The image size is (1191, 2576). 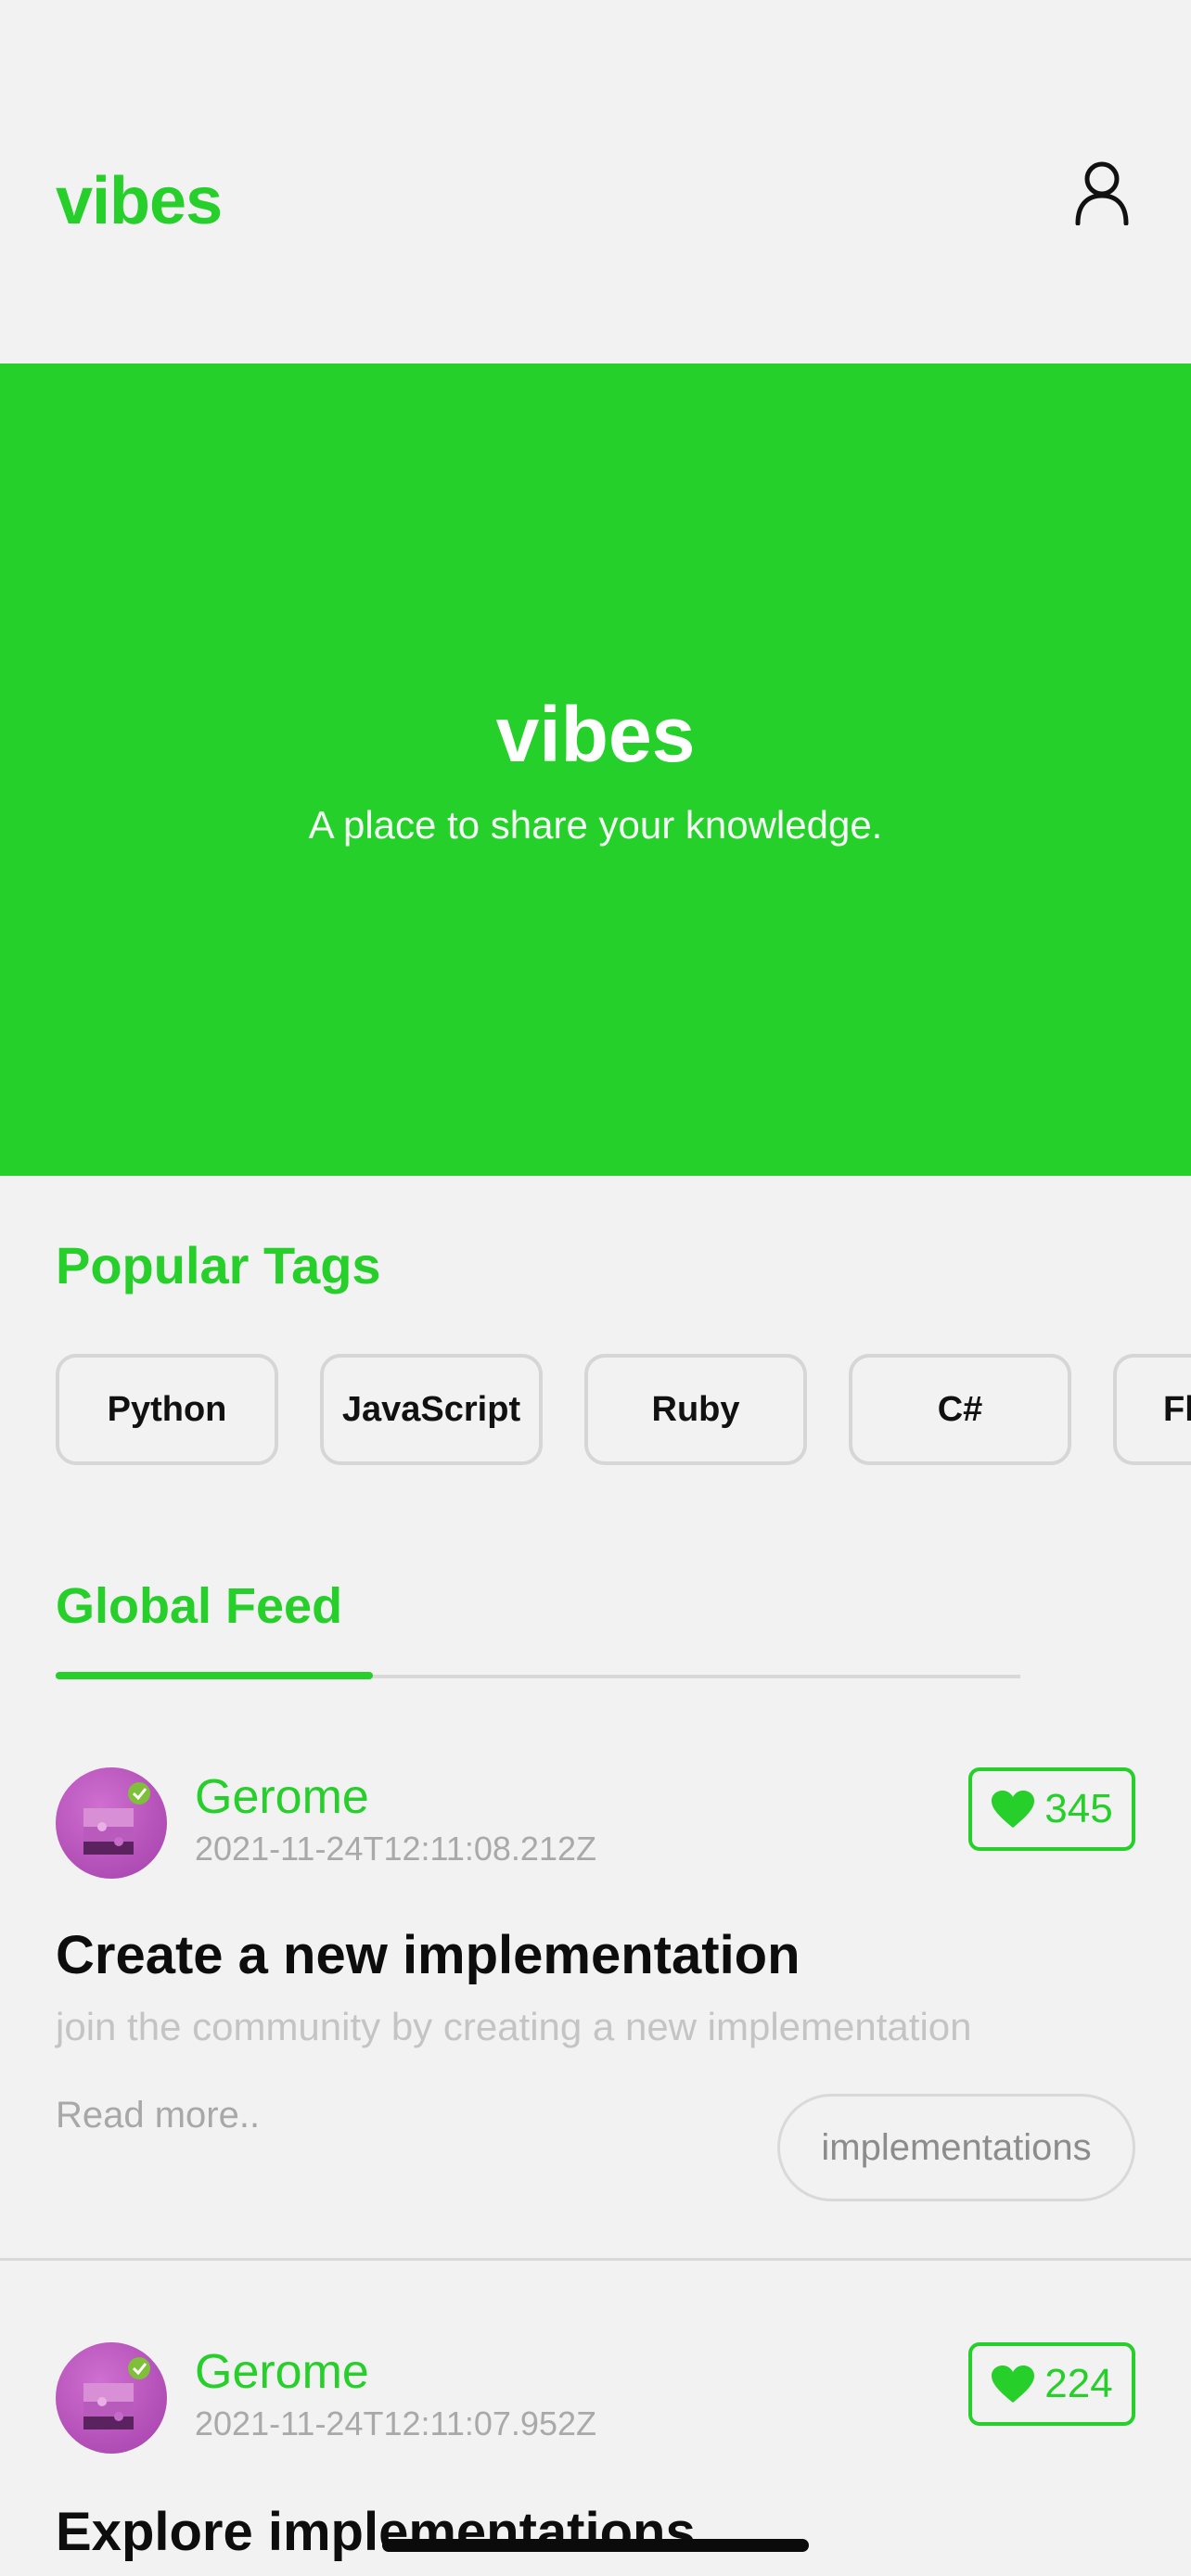 I want to click on like-button: 224, so click(x=1051, y=2384).